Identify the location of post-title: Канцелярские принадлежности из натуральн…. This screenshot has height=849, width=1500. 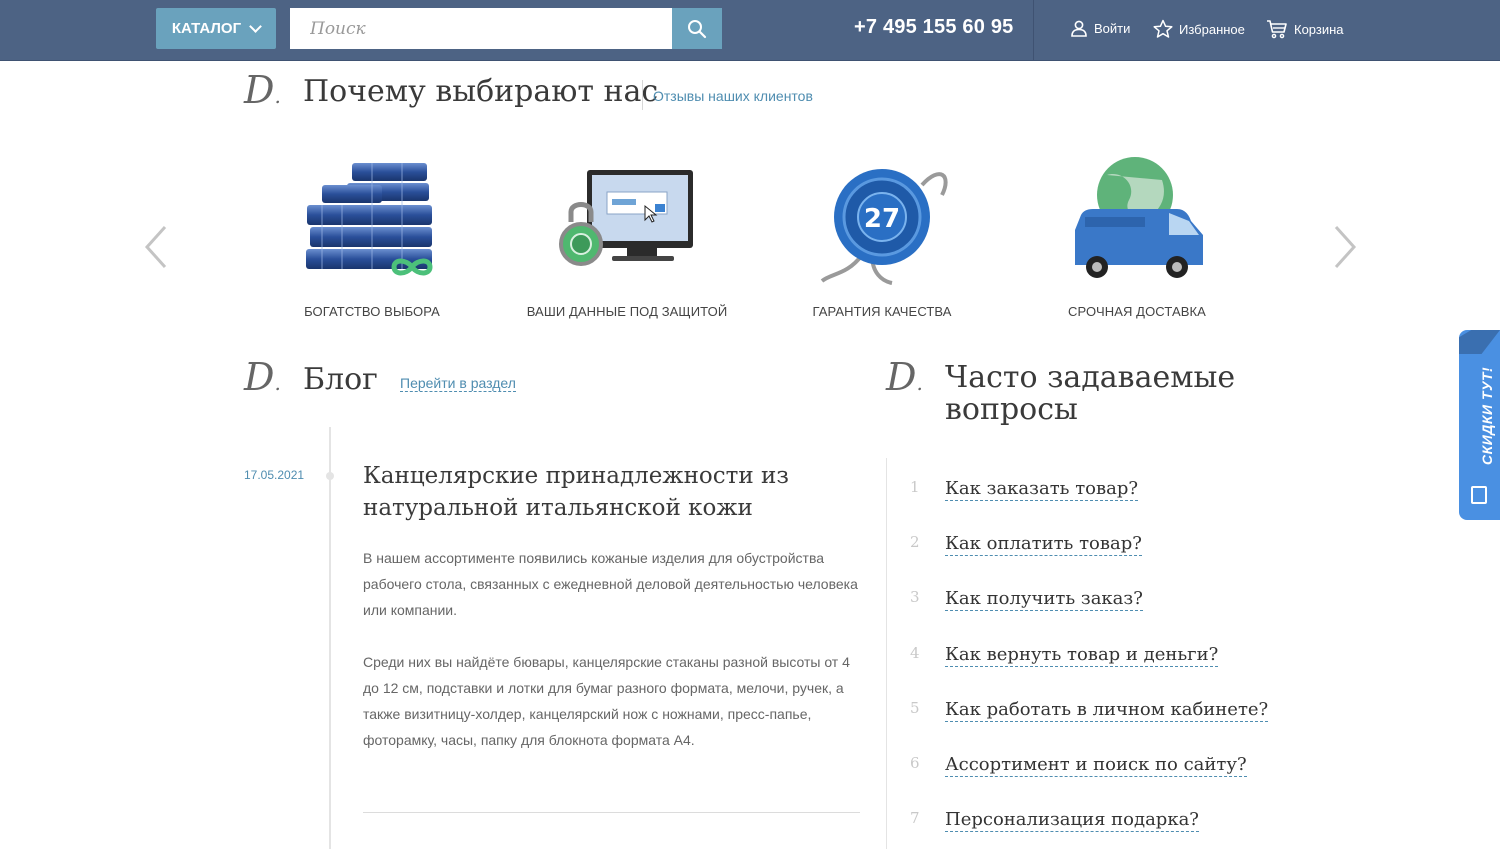
(603, 492).